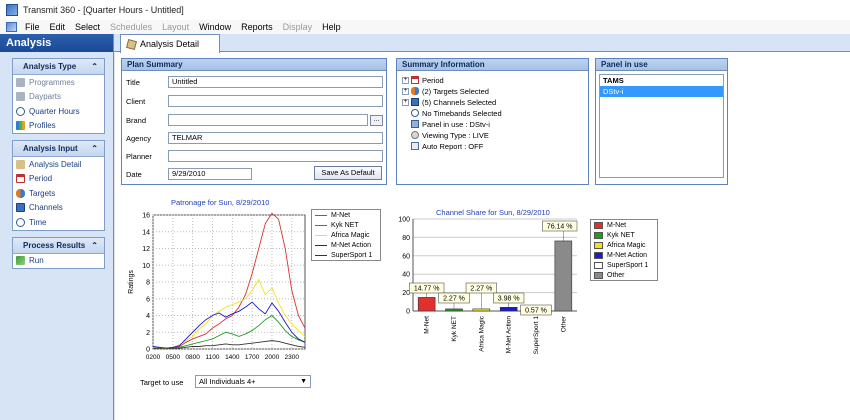 The height and width of the screenshot is (420, 850). Describe the element at coordinates (275, 101) in the screenshot. I see `client-field` at that location.